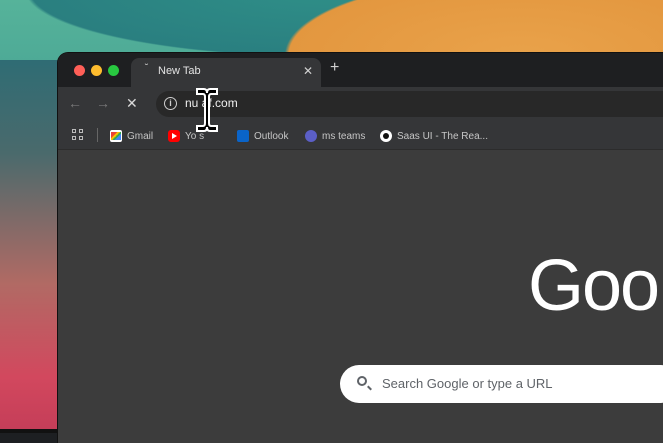  I want to click on tab-bar: ˘ New Tab ✕ +, so click(360, 70).